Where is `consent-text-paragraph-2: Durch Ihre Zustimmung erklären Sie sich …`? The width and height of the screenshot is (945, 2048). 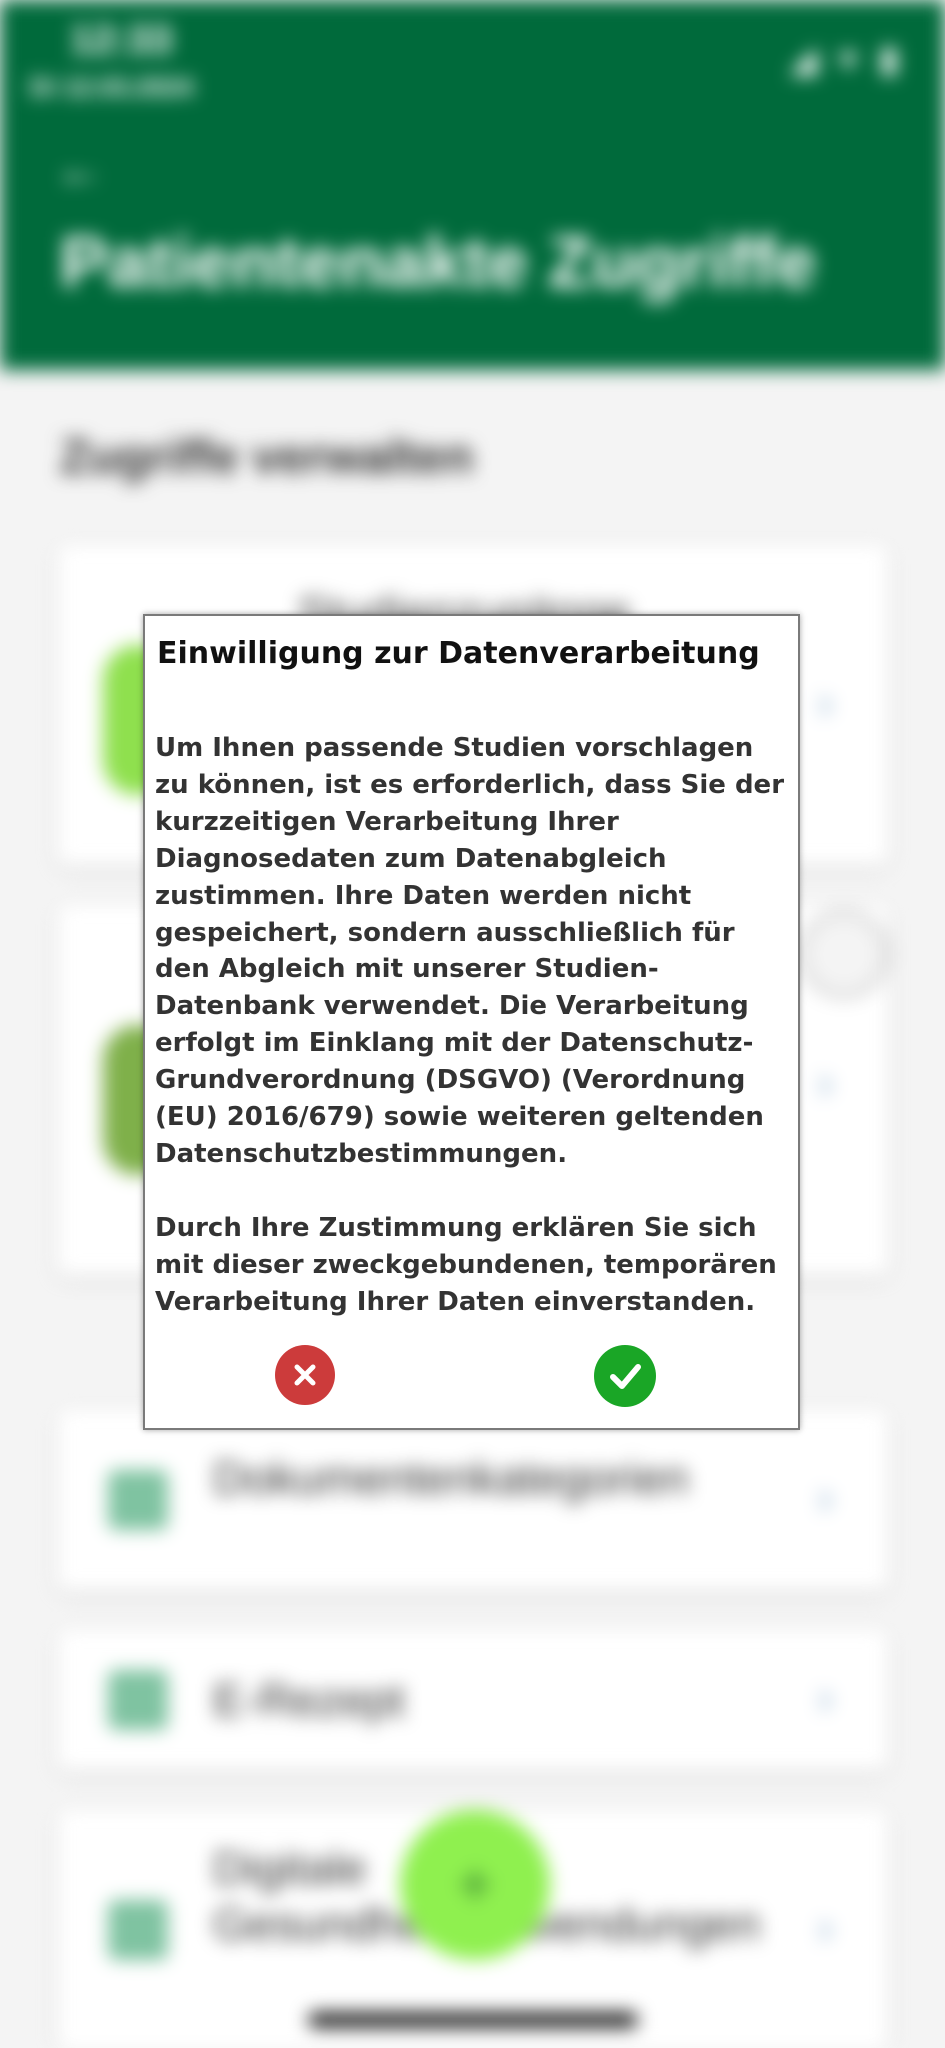 consent-text-paragraph-2: Durch Ihre Zustimmung erklären Sie sich … is located at coordinates (466, 1264).